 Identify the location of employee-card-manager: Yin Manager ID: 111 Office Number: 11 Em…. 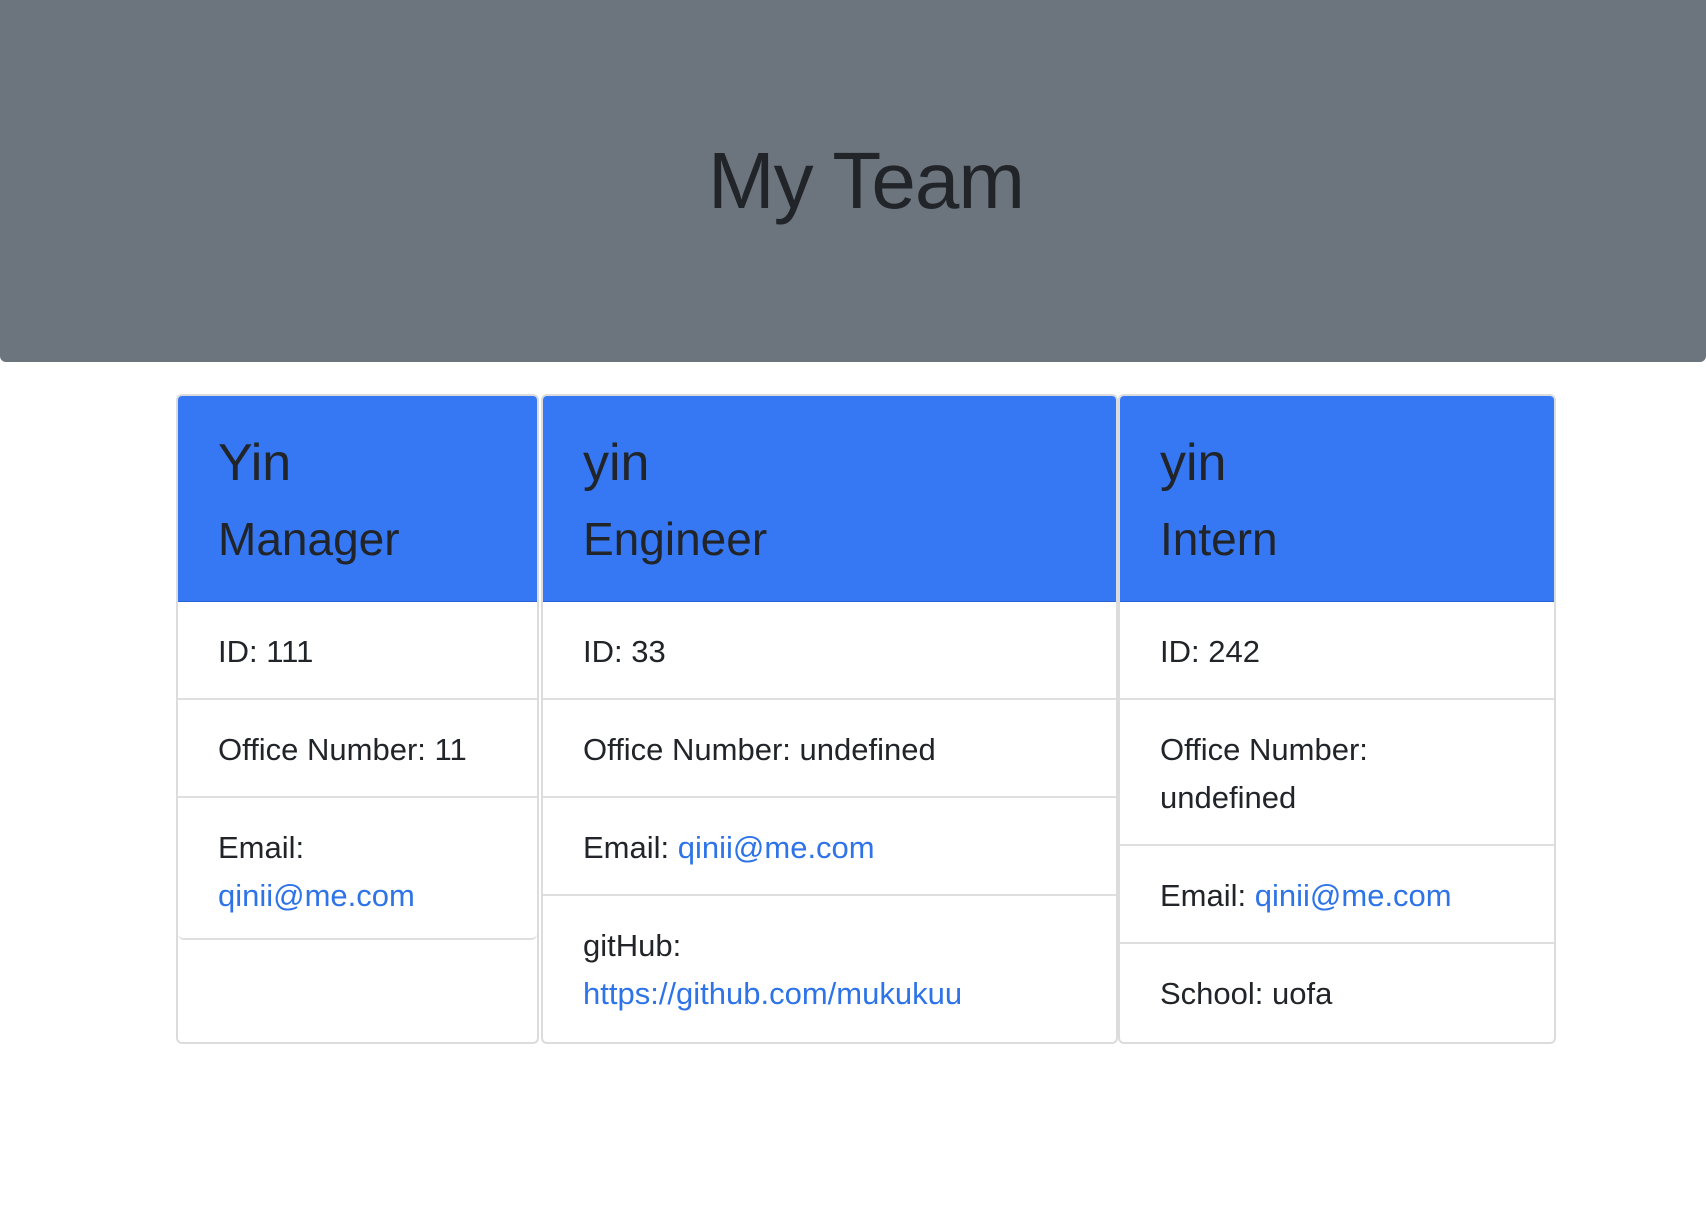
(357, 719).